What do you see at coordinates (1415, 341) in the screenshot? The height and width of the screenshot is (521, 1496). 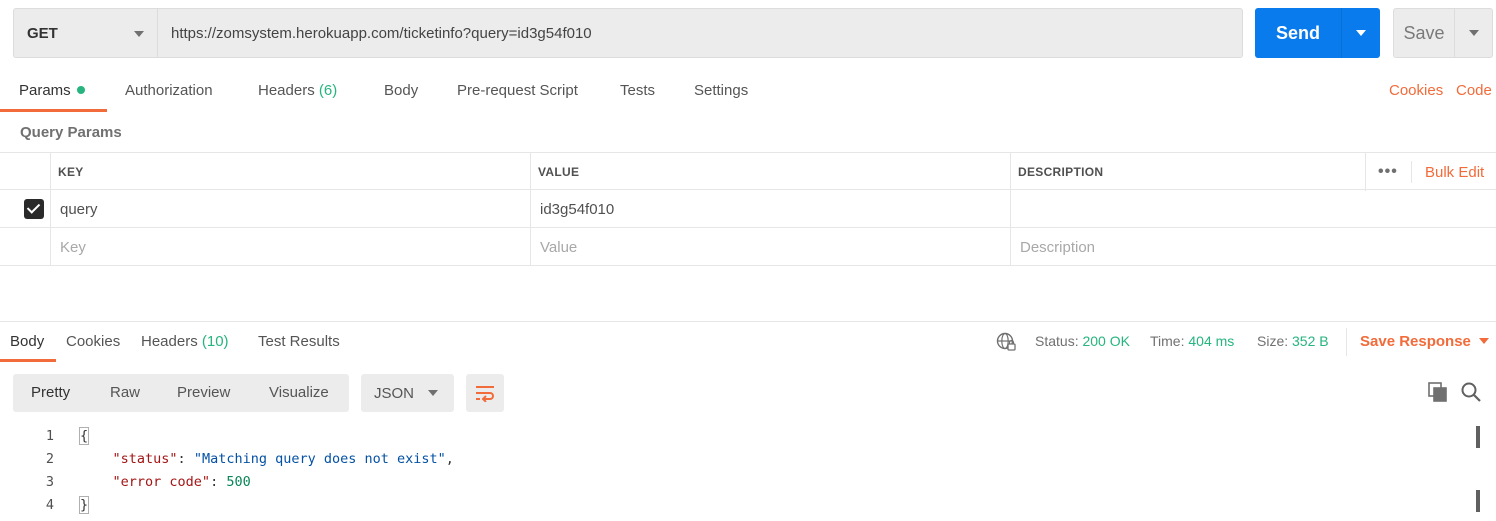 I see `save-response-label: Save Response` at bounding box center [1415, 341].